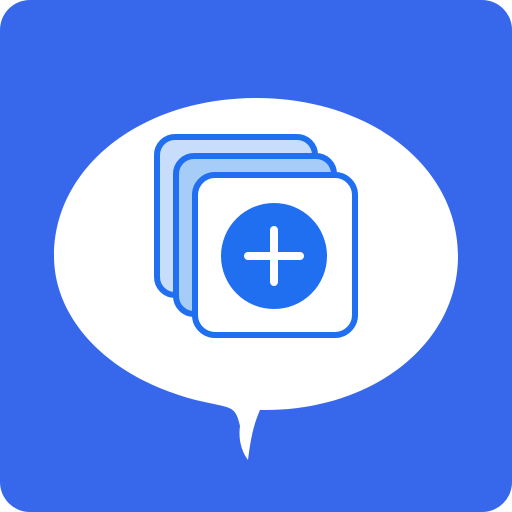 The width and height of the screenshot is (512, 512). Describe the element at coordinates (274, 256) in the screenshot. I see `add-icon` at that location.